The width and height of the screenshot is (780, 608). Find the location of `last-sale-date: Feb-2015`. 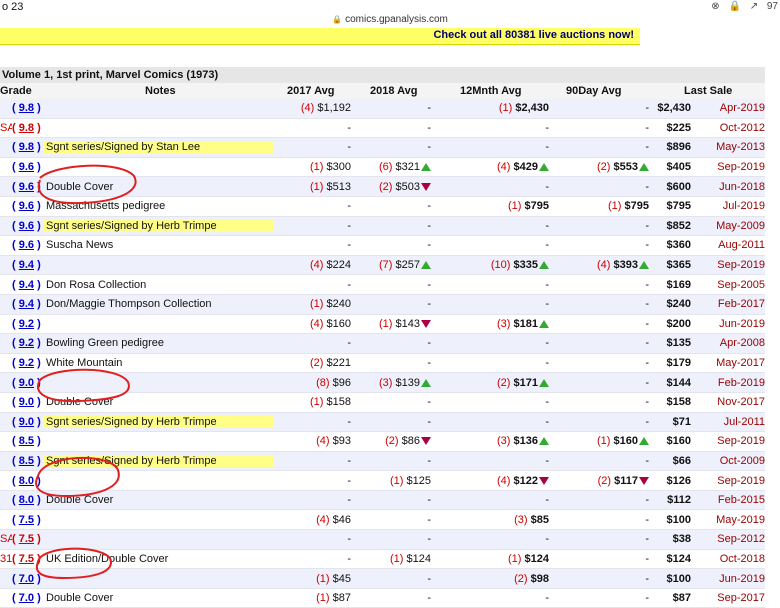

last-sale-date: Feb-2015 is located at coordinates (728, 500).